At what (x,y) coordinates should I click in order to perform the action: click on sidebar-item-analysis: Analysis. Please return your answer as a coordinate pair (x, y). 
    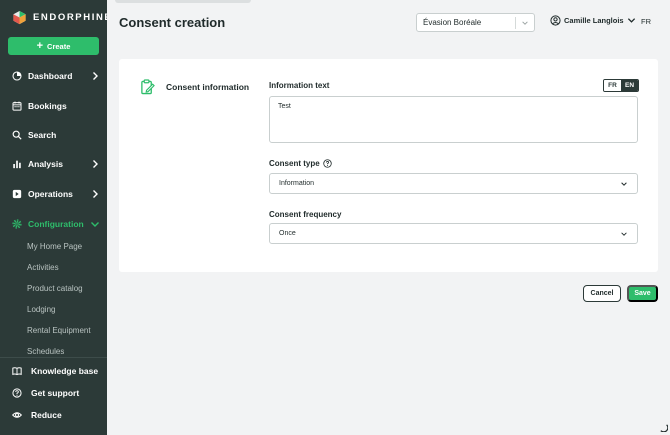
    Looking at the image, I should click on (56, 164).